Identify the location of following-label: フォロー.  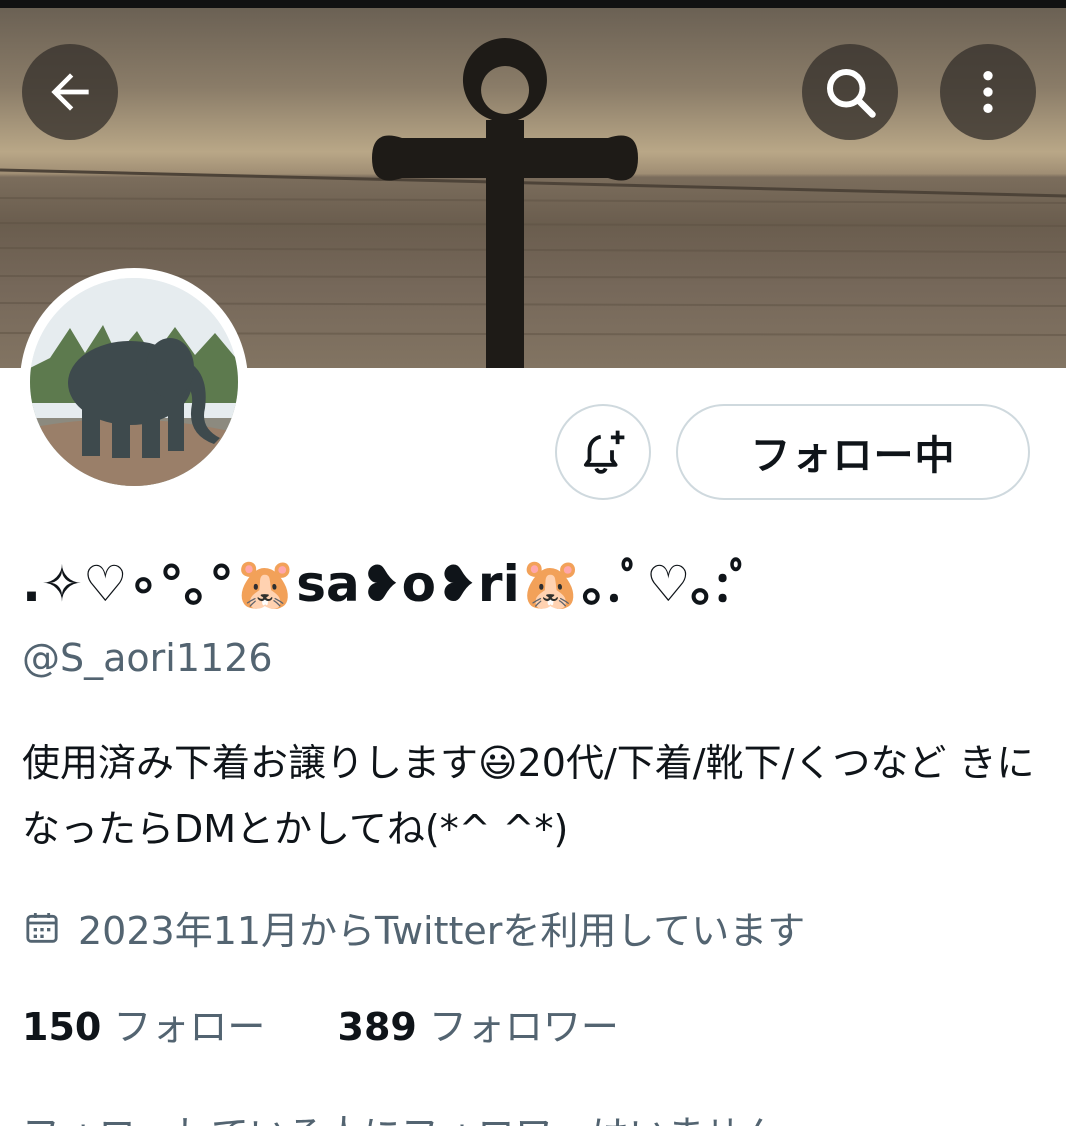
(189, 1027).